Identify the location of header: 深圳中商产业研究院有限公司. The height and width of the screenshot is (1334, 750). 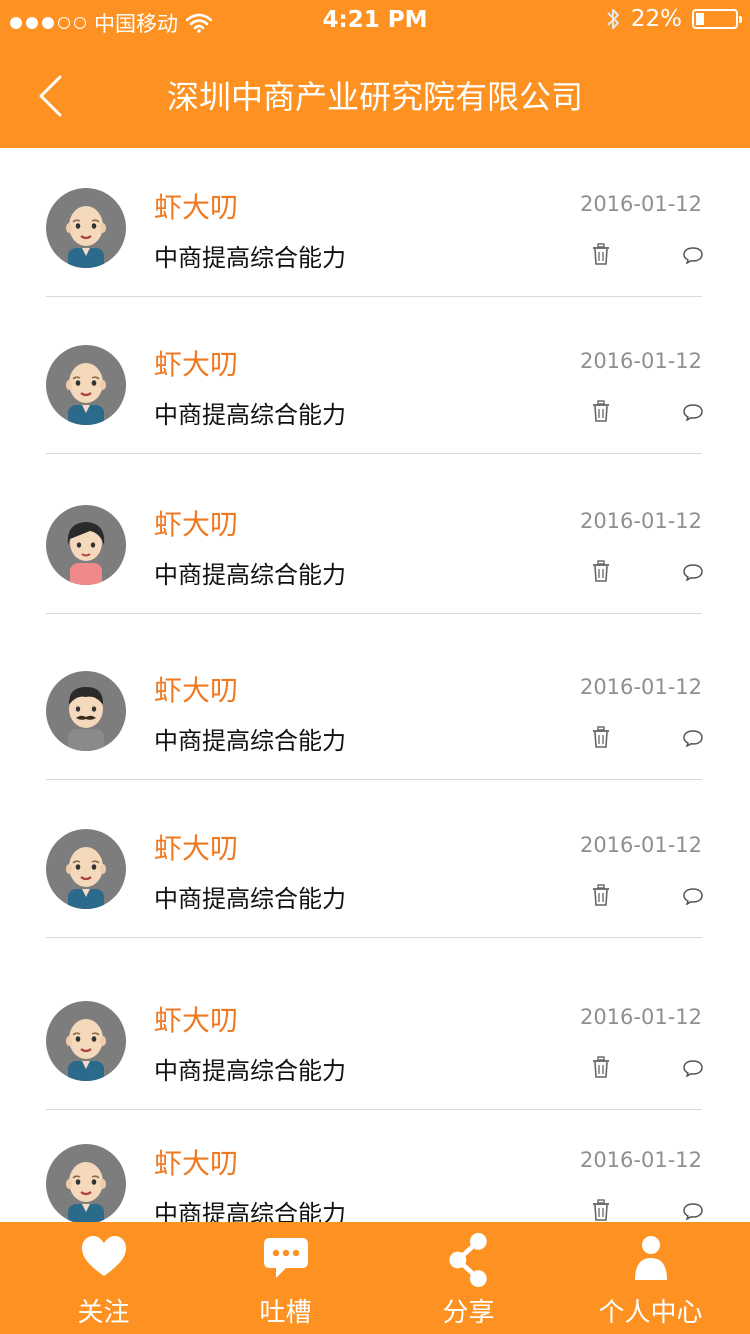
(375, 94).